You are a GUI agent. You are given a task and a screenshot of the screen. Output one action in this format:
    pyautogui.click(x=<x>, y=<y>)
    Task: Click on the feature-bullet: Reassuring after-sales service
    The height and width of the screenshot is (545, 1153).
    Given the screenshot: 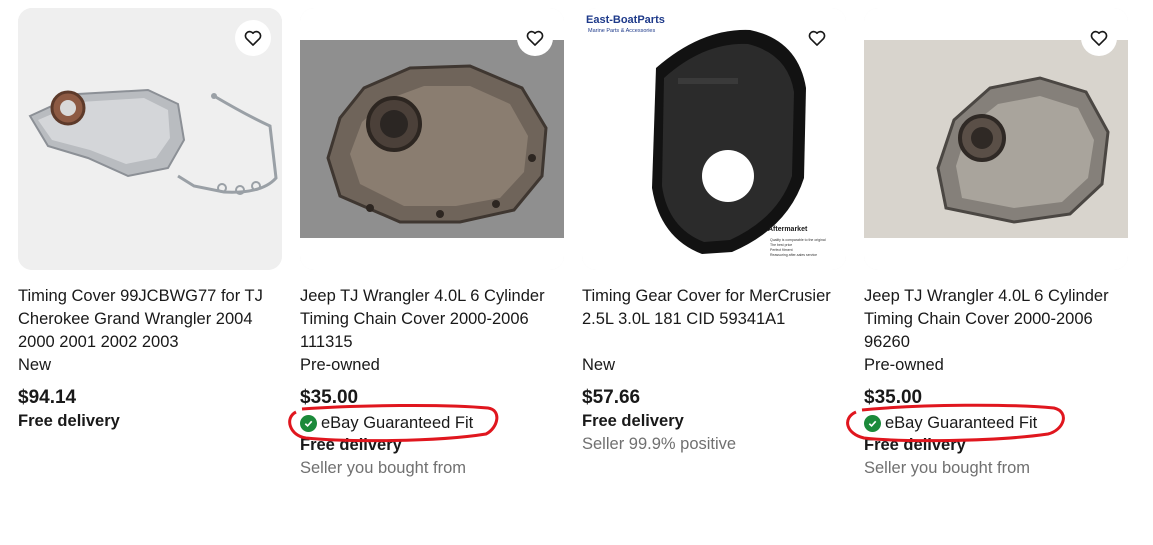 What is the action you would take?
    pyautogui.click(x=794, y=255)
    